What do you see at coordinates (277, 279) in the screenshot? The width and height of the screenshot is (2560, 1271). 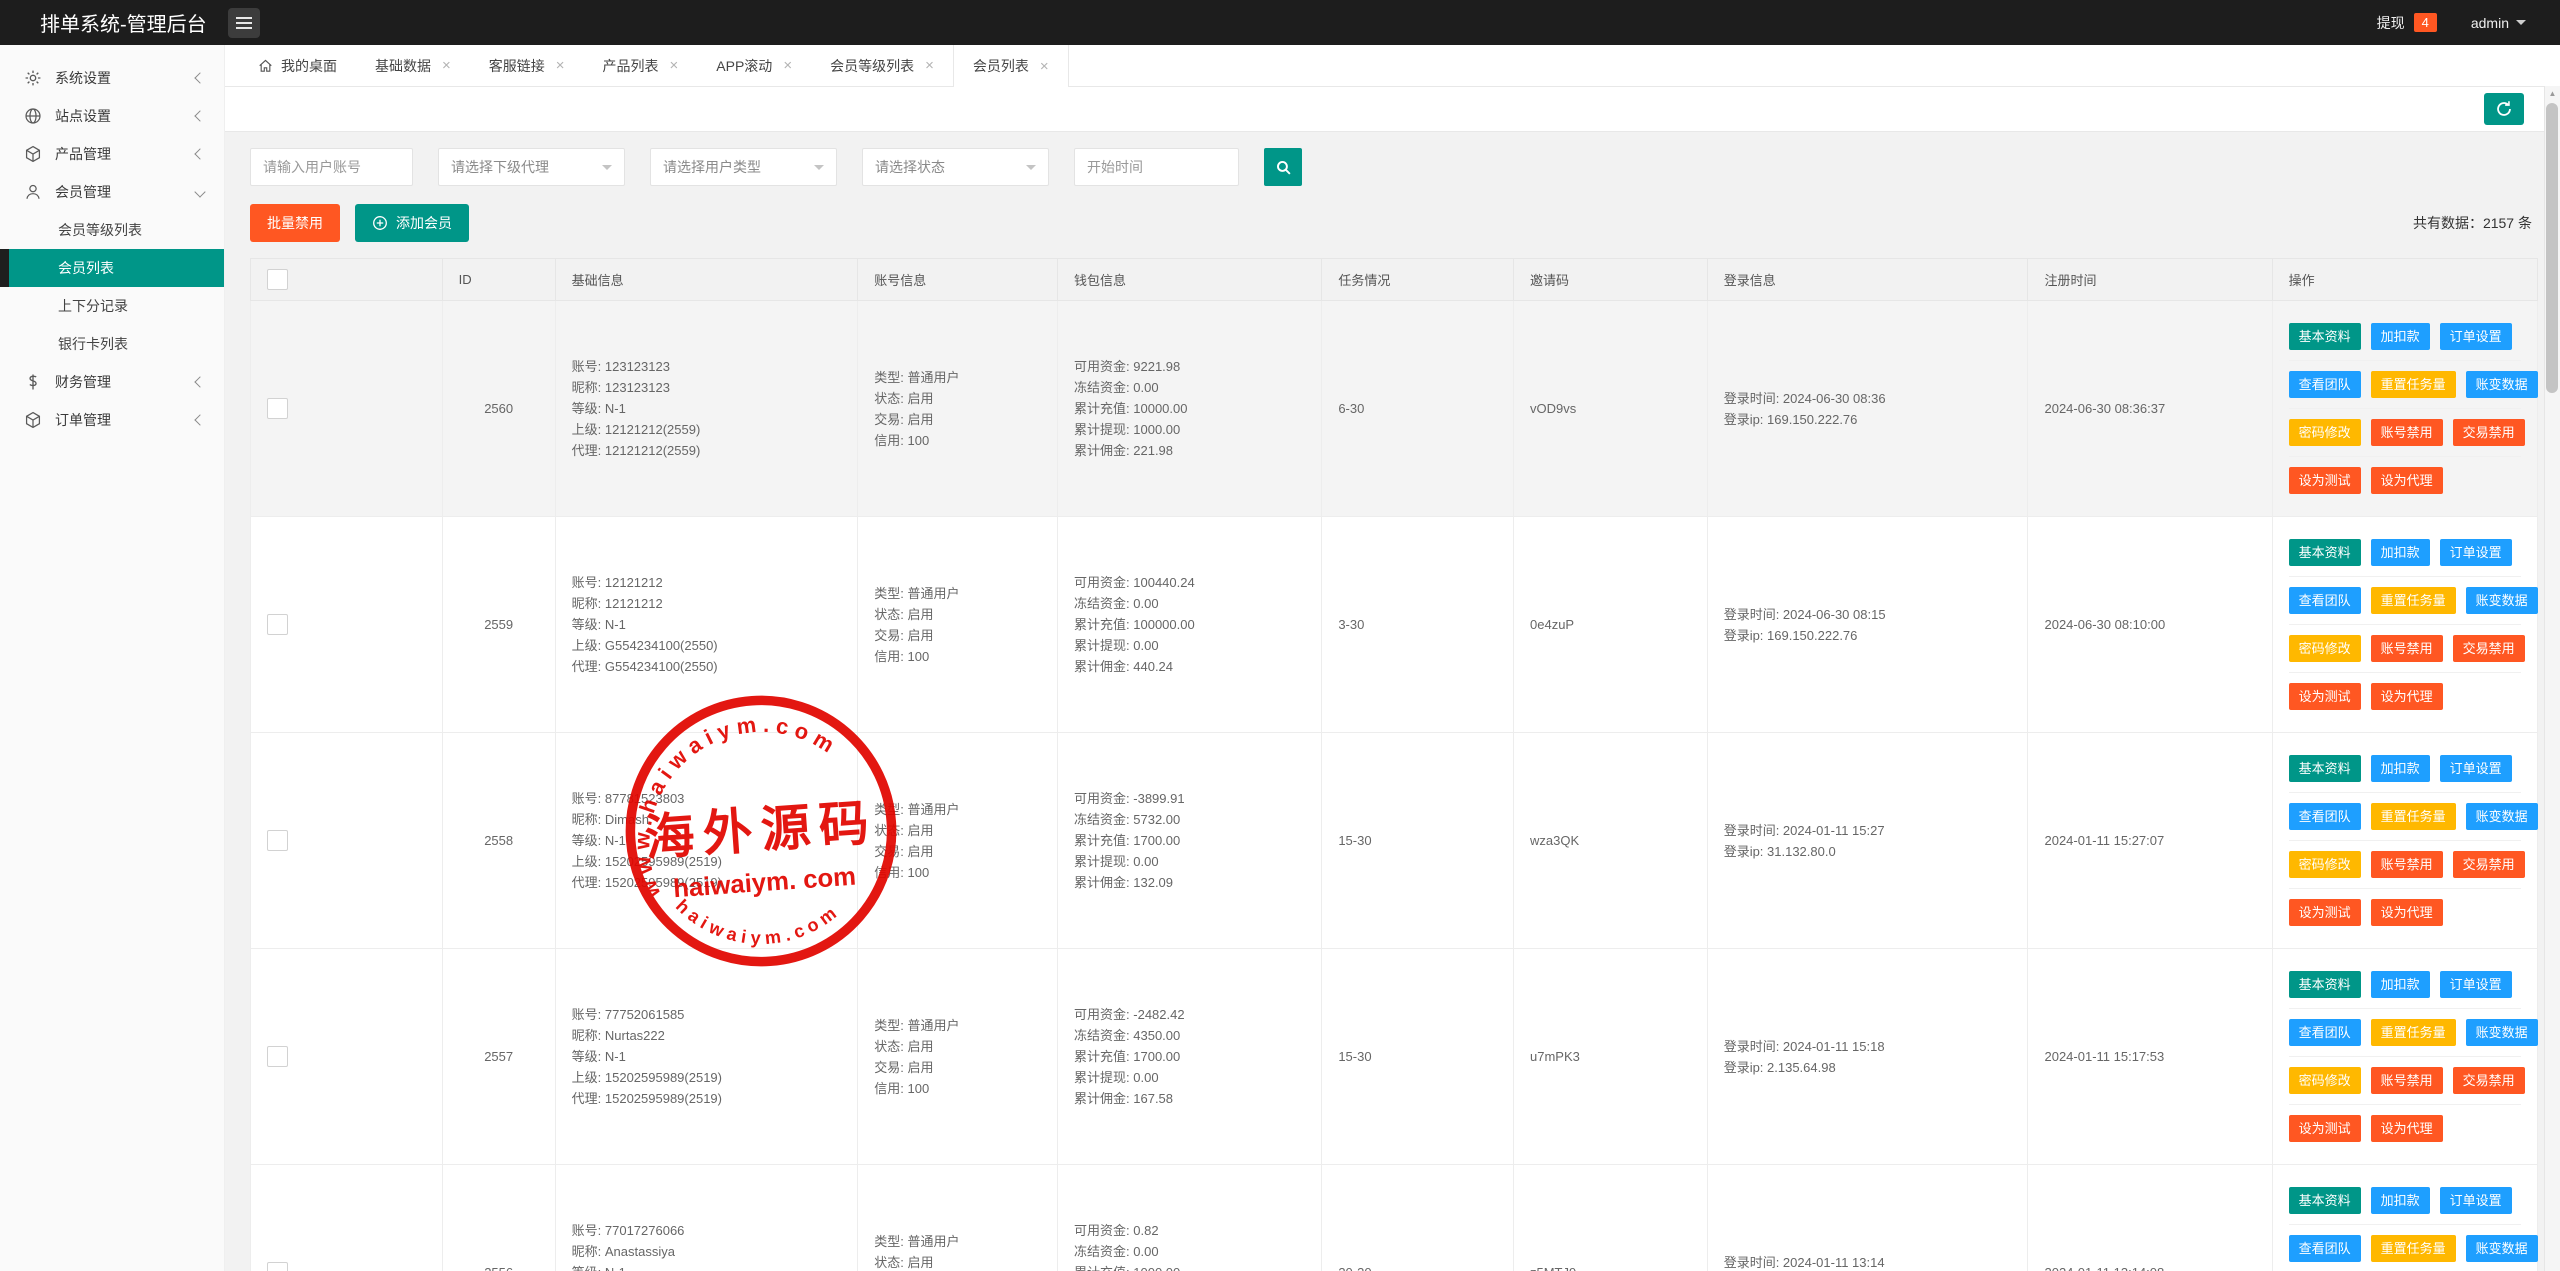 I see `select-all-checkbox` at bounding box center [277, 279].